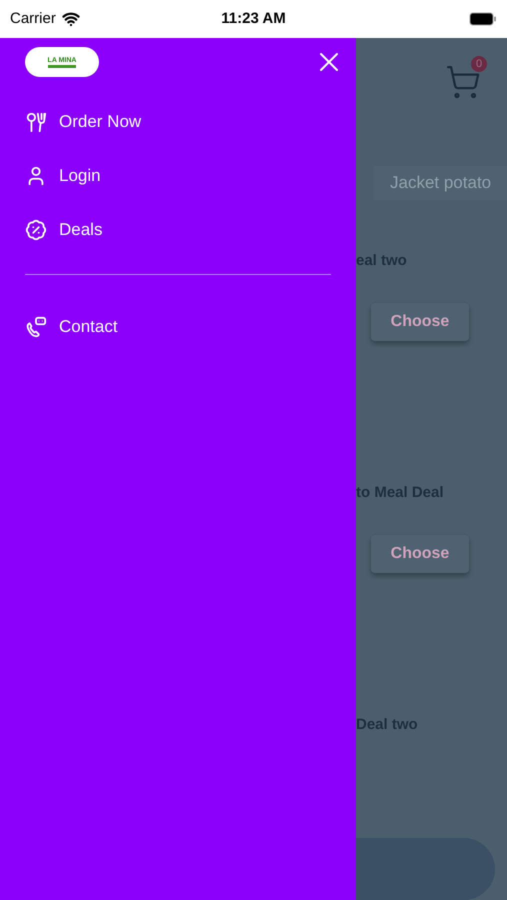 The height and width of the screenshot is (900, 507). What do you see at coordinates (71, 19) in the screenshot?
I see `wifi-icon` at bounding box center [71, 19].